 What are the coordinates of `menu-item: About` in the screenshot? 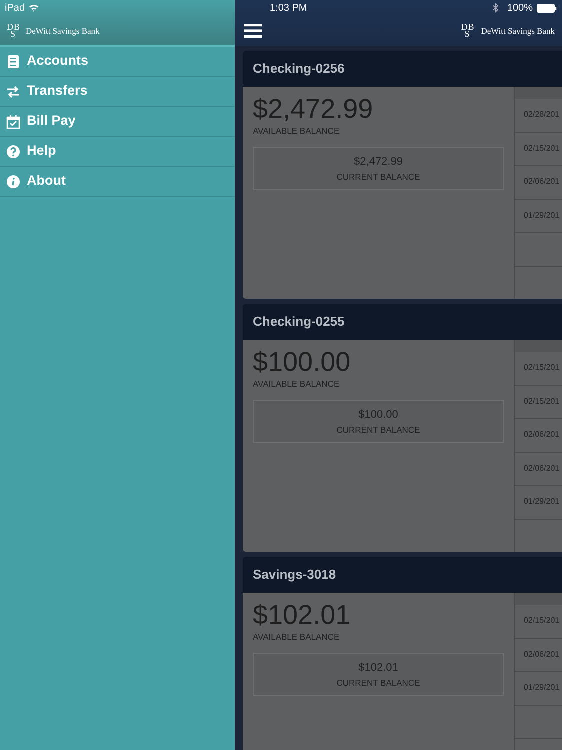 It's located at (117, 182).